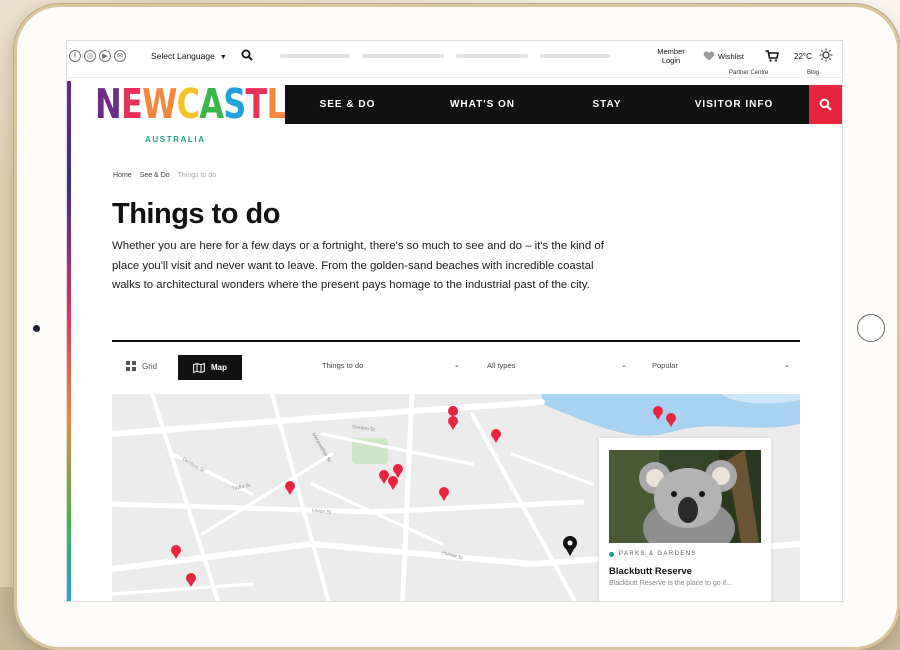 This screenshot has width=900, height=650. I want to click on grid-label: Grid, so click(150, 366).